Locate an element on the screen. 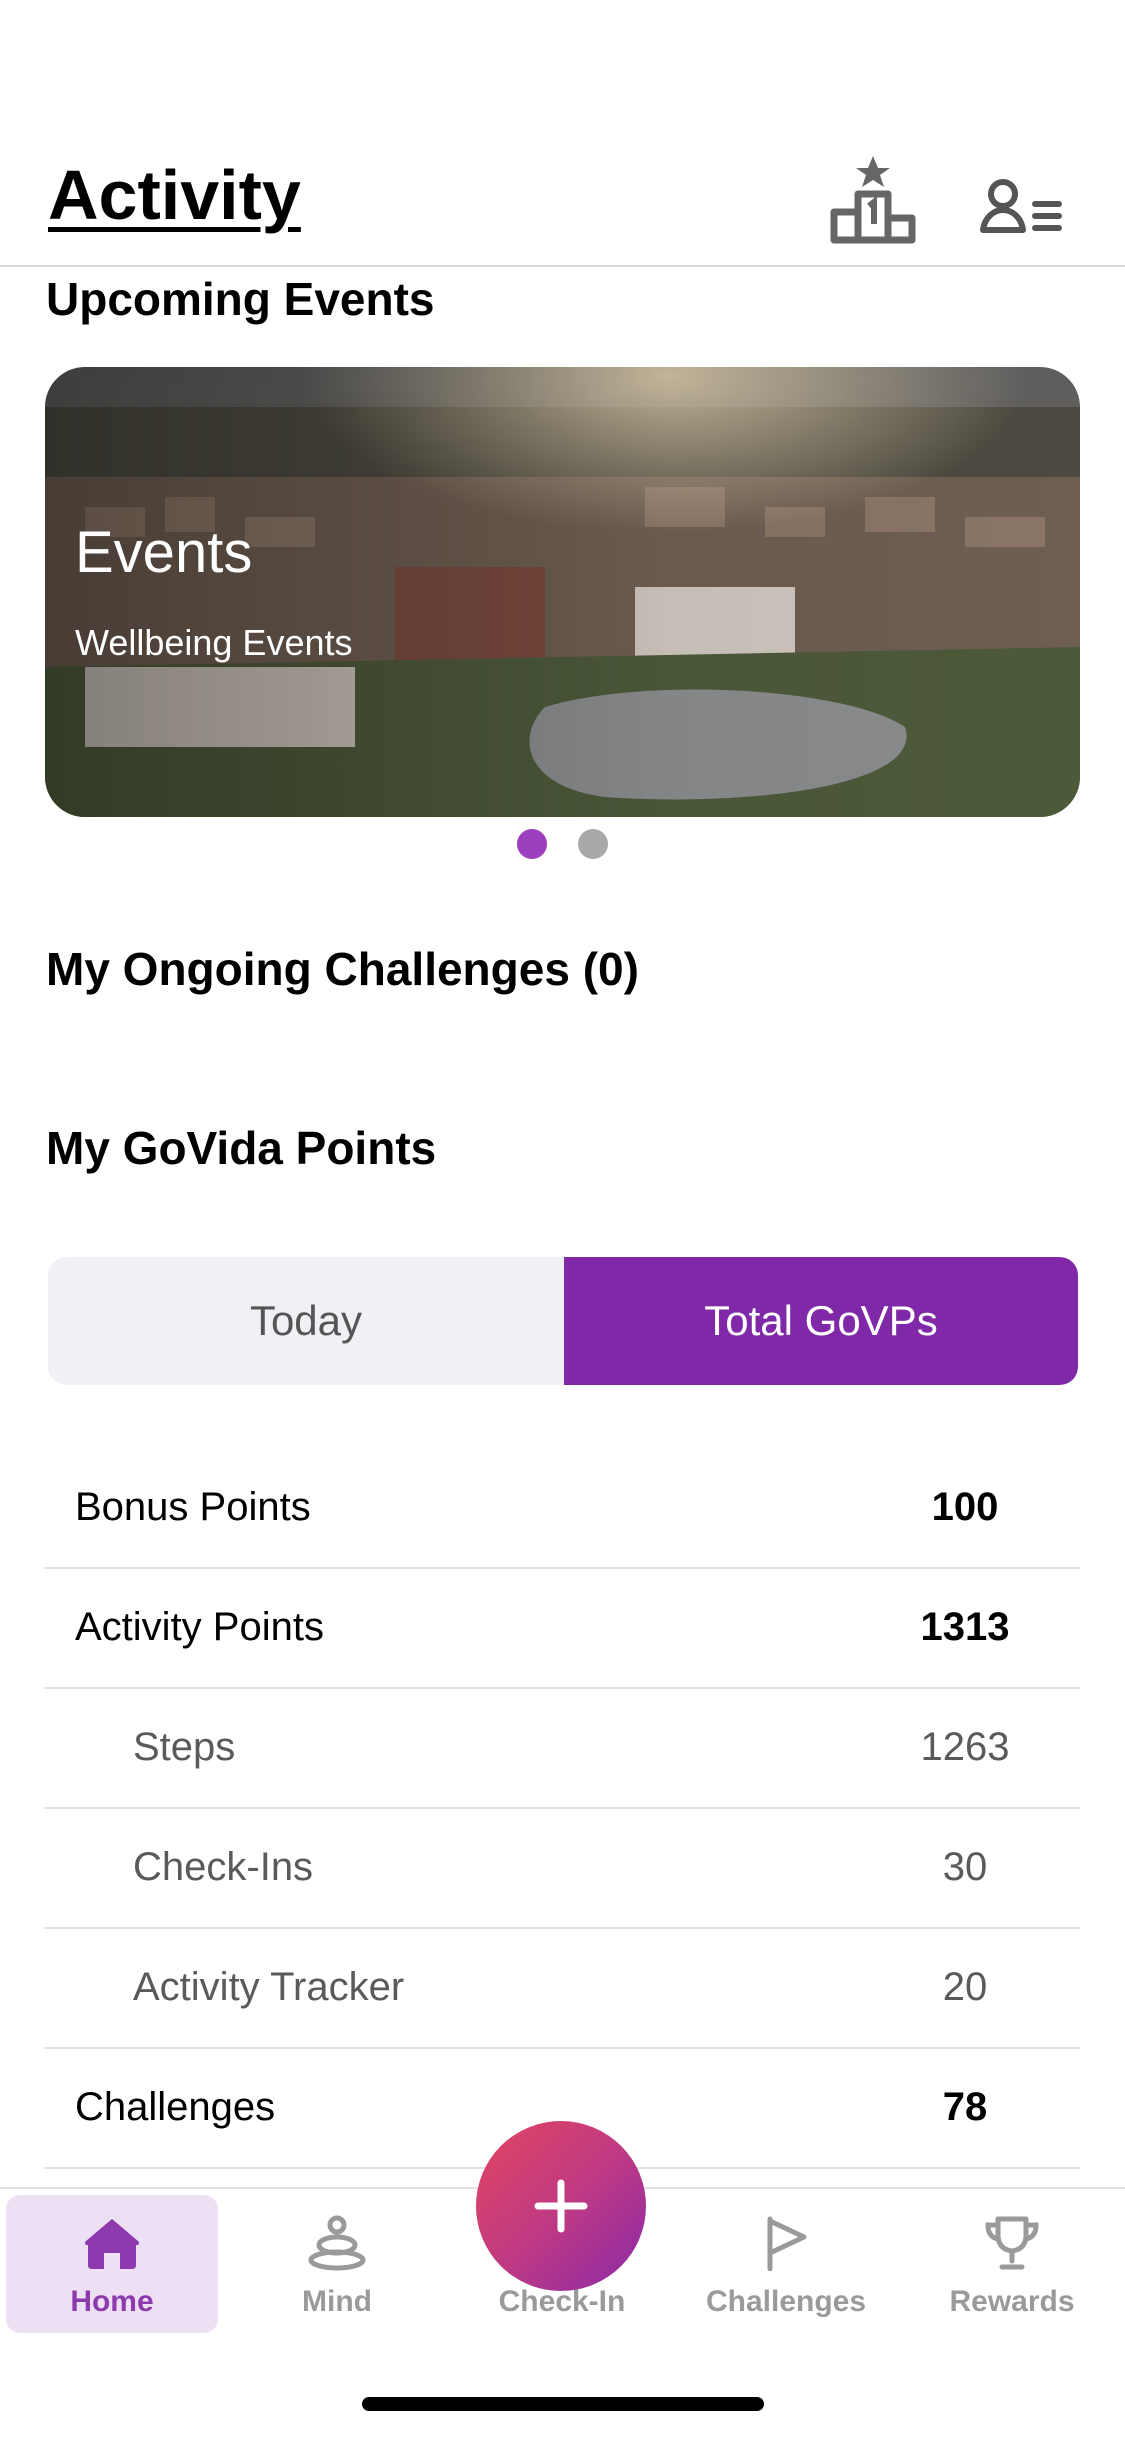  tab-total-govps: Total GoVPs is located at coordinates (821, 1321).